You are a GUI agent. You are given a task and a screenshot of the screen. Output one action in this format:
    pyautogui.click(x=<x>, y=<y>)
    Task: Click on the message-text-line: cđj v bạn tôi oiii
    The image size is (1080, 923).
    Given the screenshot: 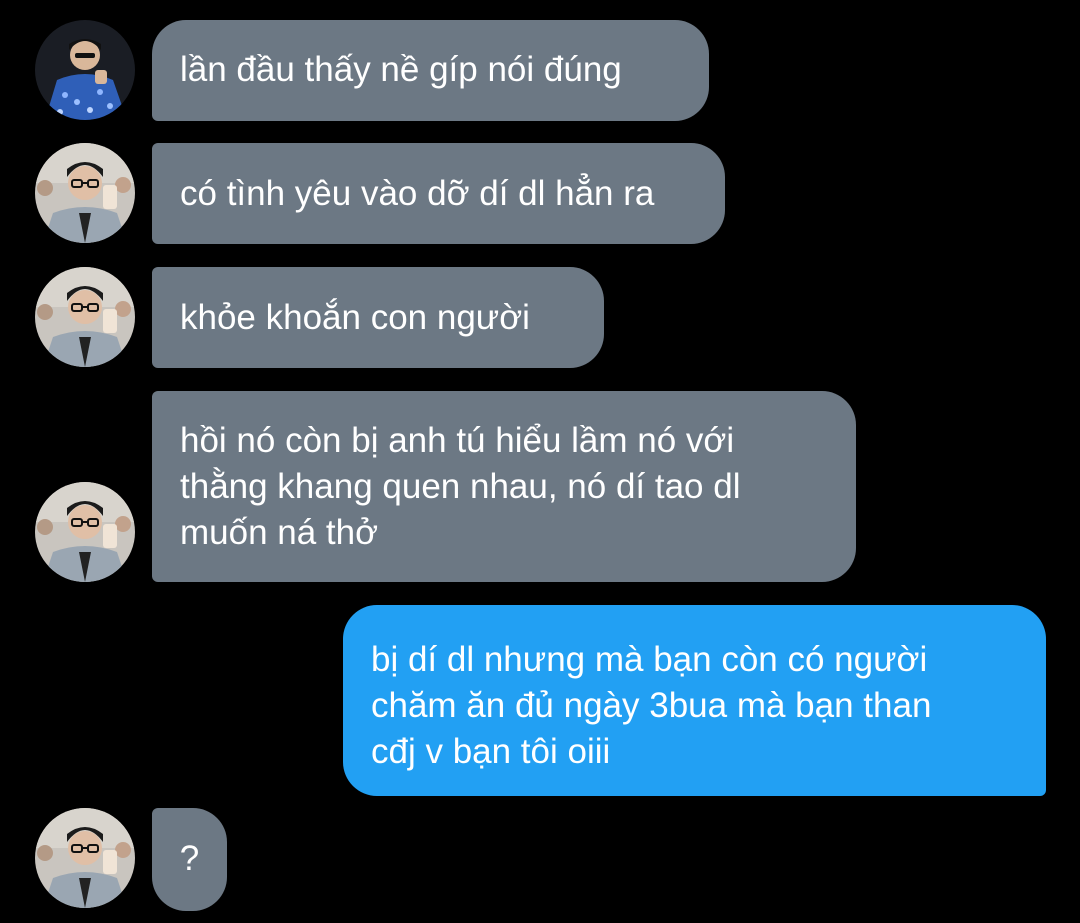 What is the action you would take?
    pyautogui.click(x=491, y=751)
    